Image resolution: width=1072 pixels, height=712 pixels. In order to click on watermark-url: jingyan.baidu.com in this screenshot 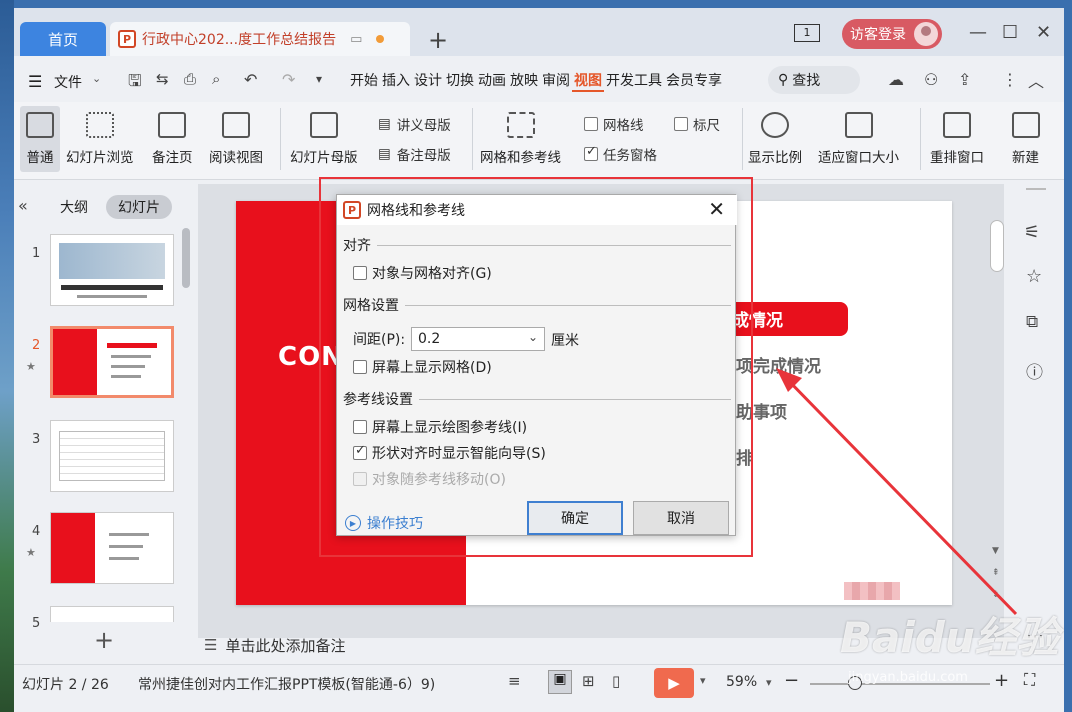, I will do `click(908, 677)`.